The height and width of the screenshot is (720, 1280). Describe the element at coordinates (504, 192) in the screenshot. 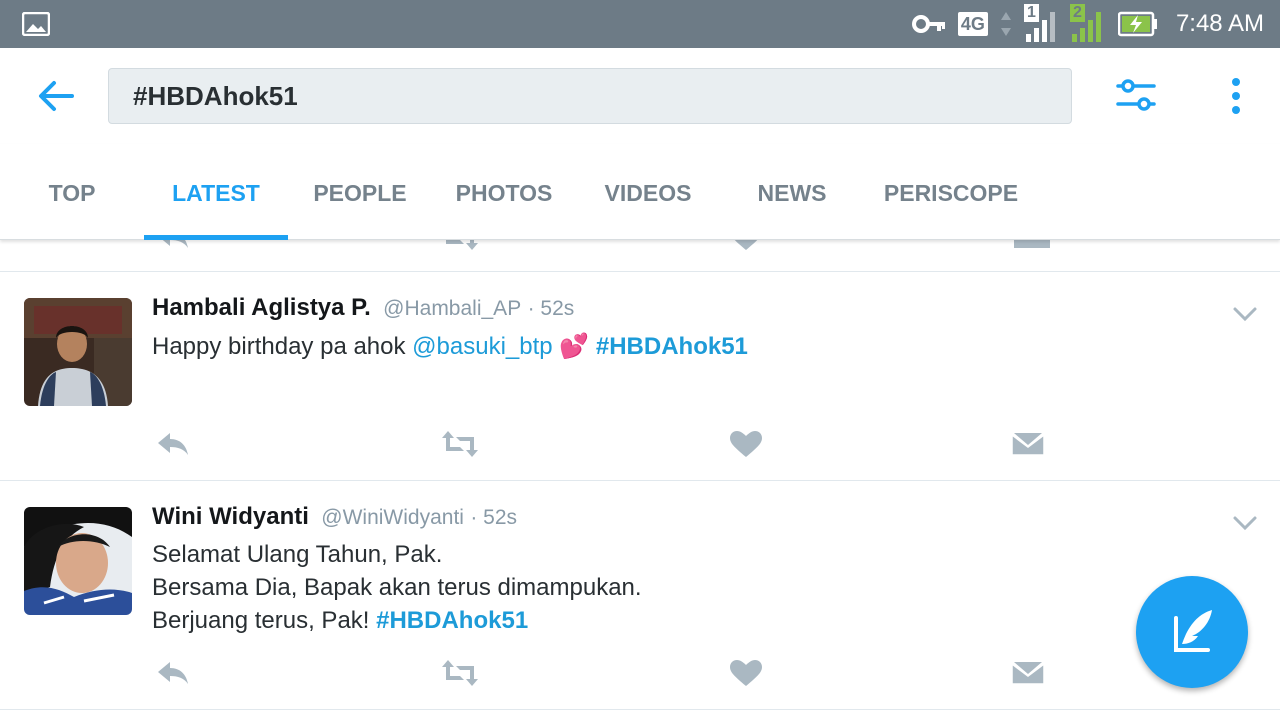

I see `tab-photos: PHOTOS` at that location.